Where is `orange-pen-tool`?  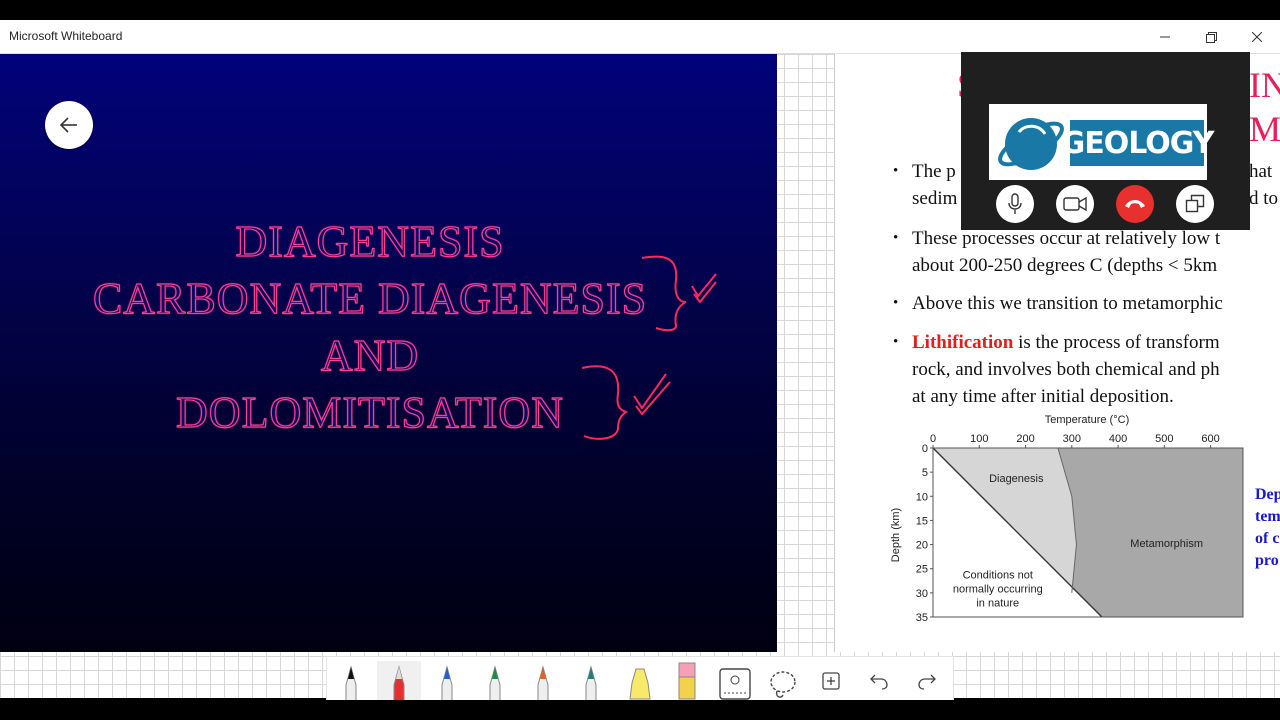 orange-pen-tool is located at coordinates (543, 681).